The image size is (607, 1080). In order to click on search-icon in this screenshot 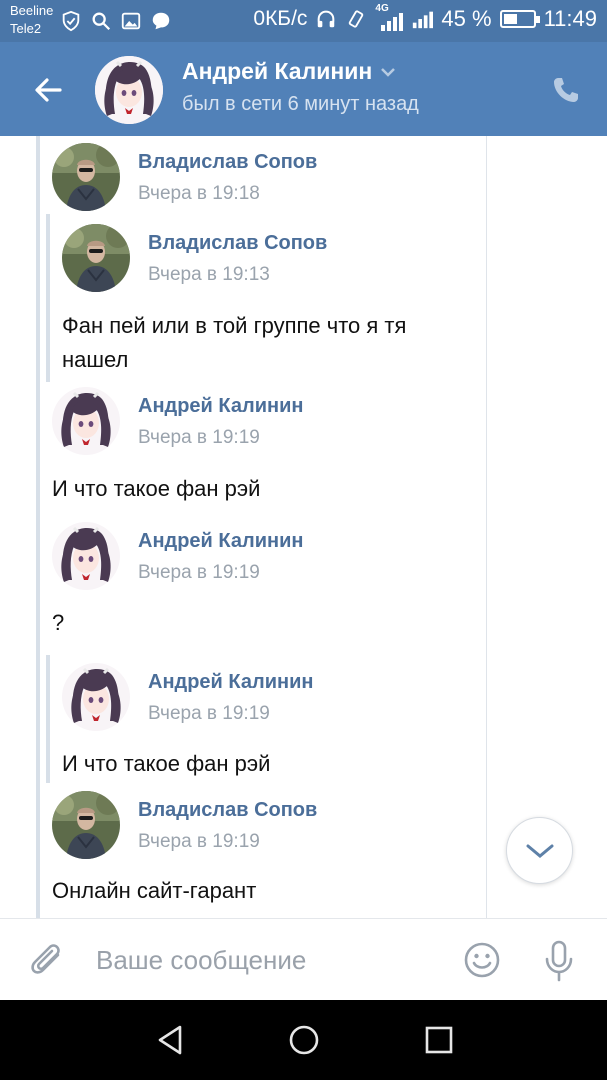, I will do `click(101, 21)`.